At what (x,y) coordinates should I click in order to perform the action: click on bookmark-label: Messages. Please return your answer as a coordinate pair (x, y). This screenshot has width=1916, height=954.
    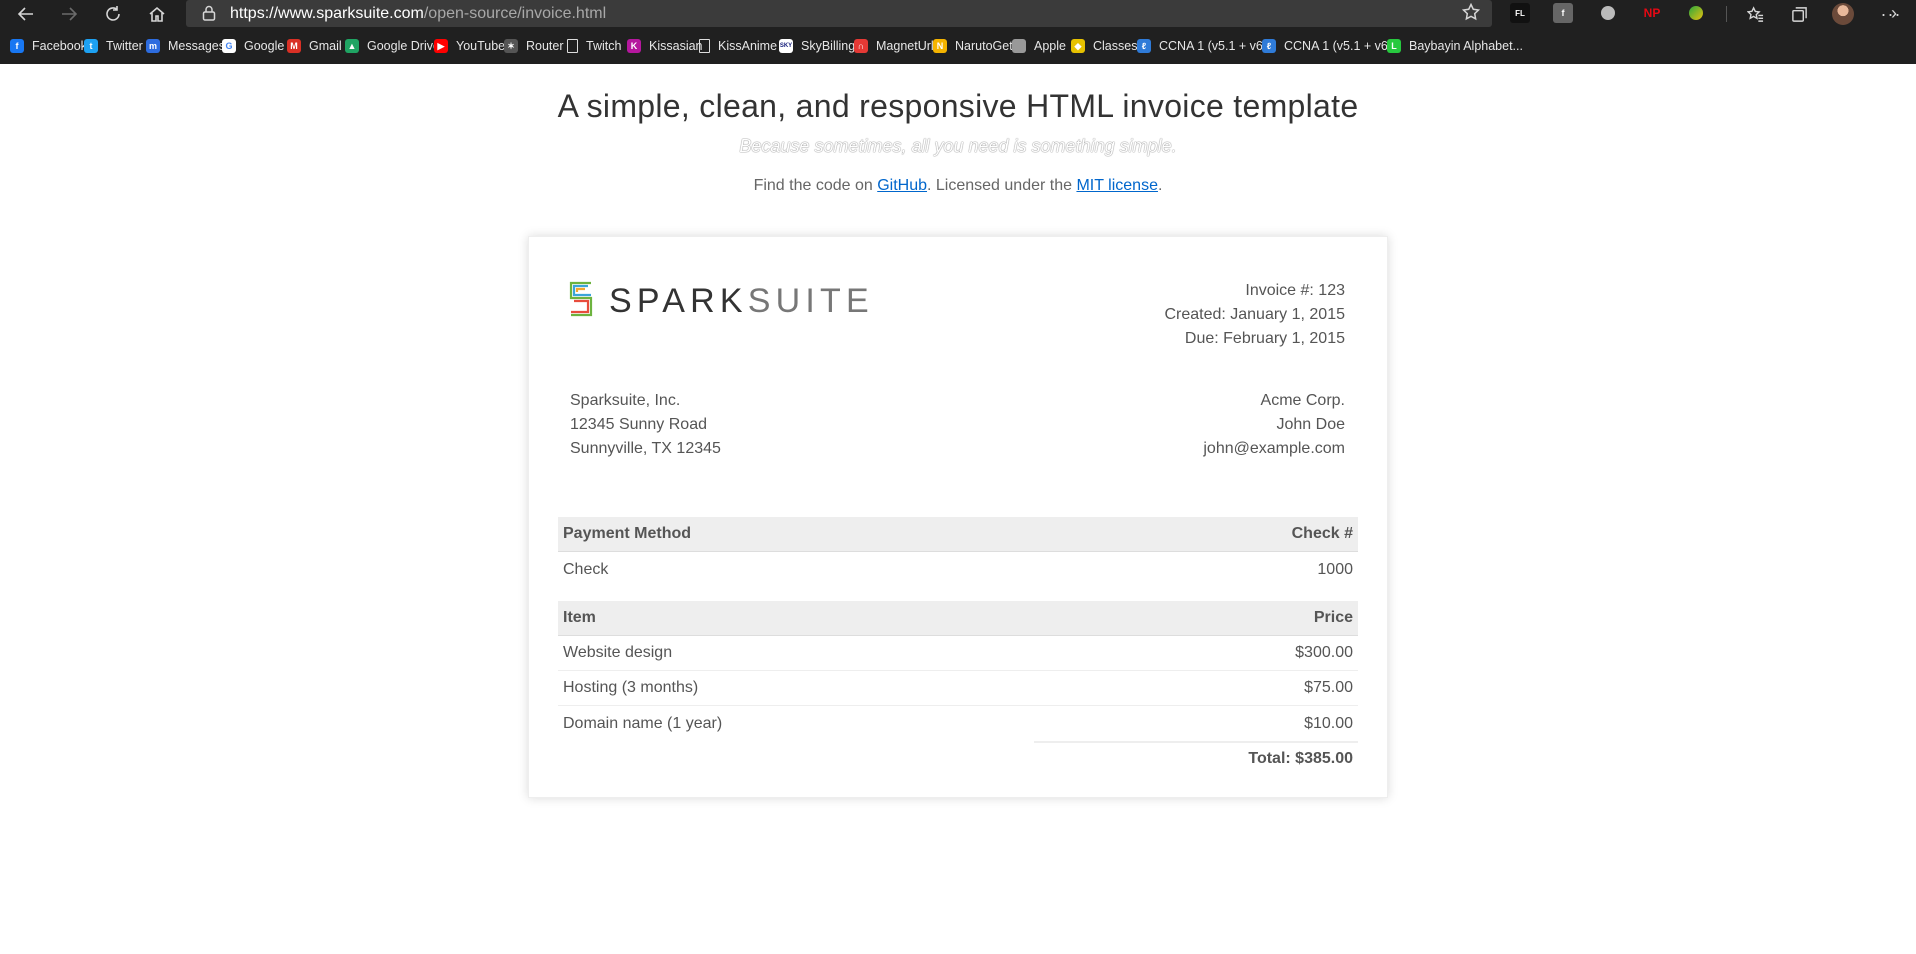
    Looking at the image, I should click on (196, 46).